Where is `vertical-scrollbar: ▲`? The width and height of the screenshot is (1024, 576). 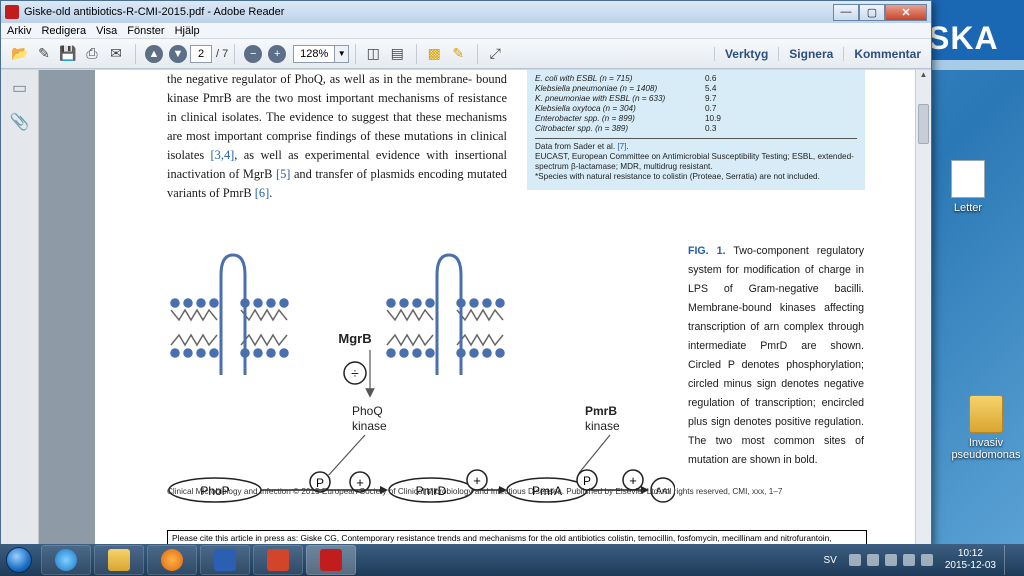 vertical-scrollbar: ▲ is located at coordinates (923, 308).